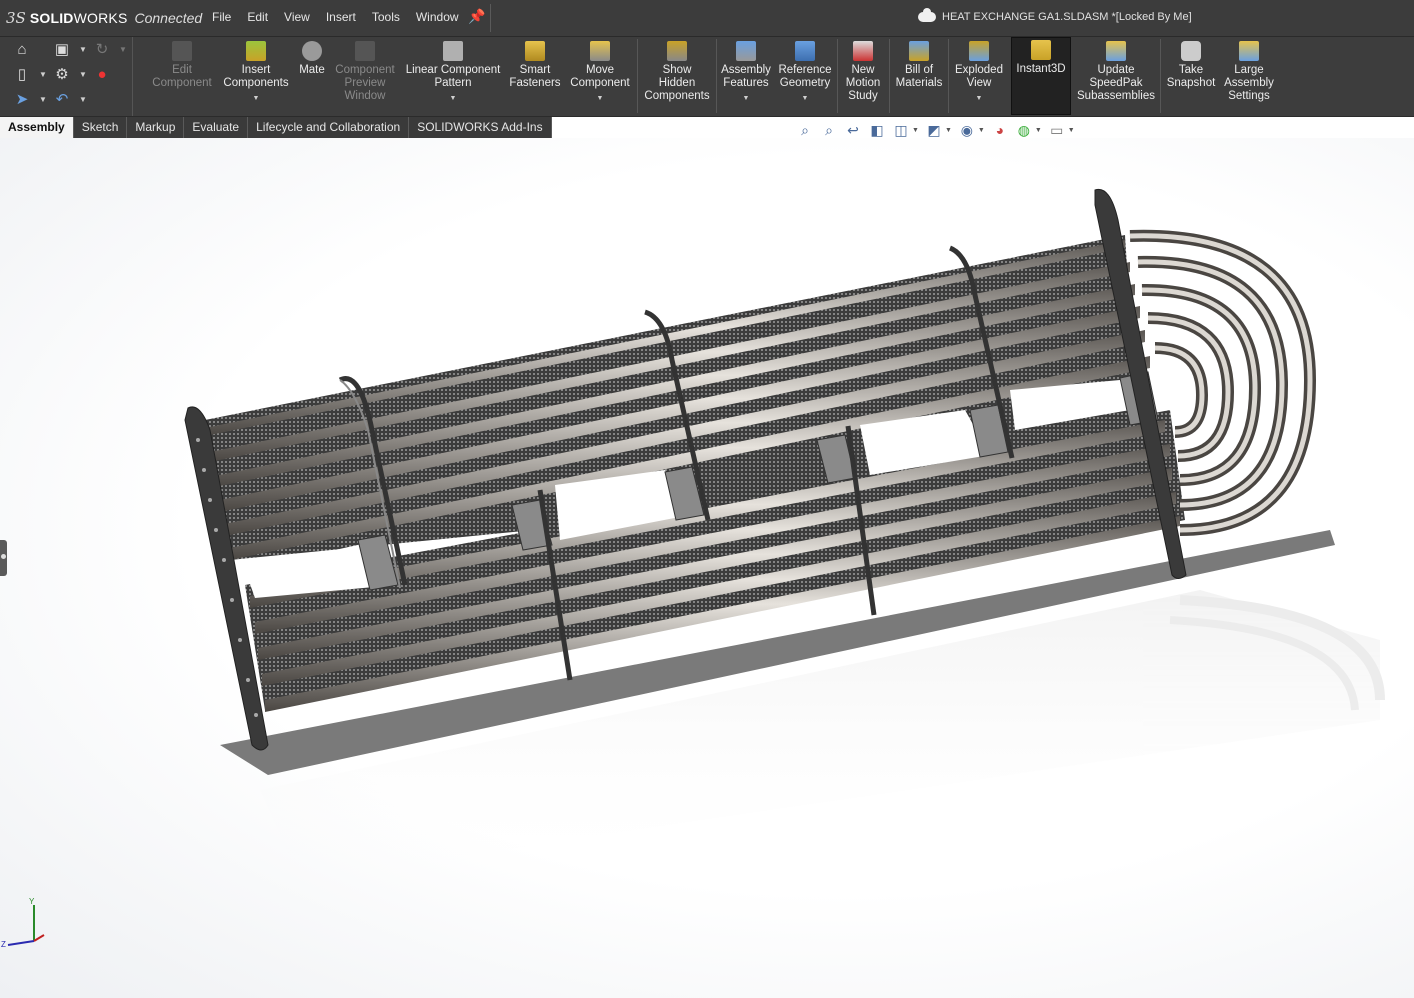 Image resolution: width=1414 pixels, height=998 pixels. Describe the element at coordinates (829, 130) in the screenshot. I see `zoom-to-area-icon: ⌕` at that location.